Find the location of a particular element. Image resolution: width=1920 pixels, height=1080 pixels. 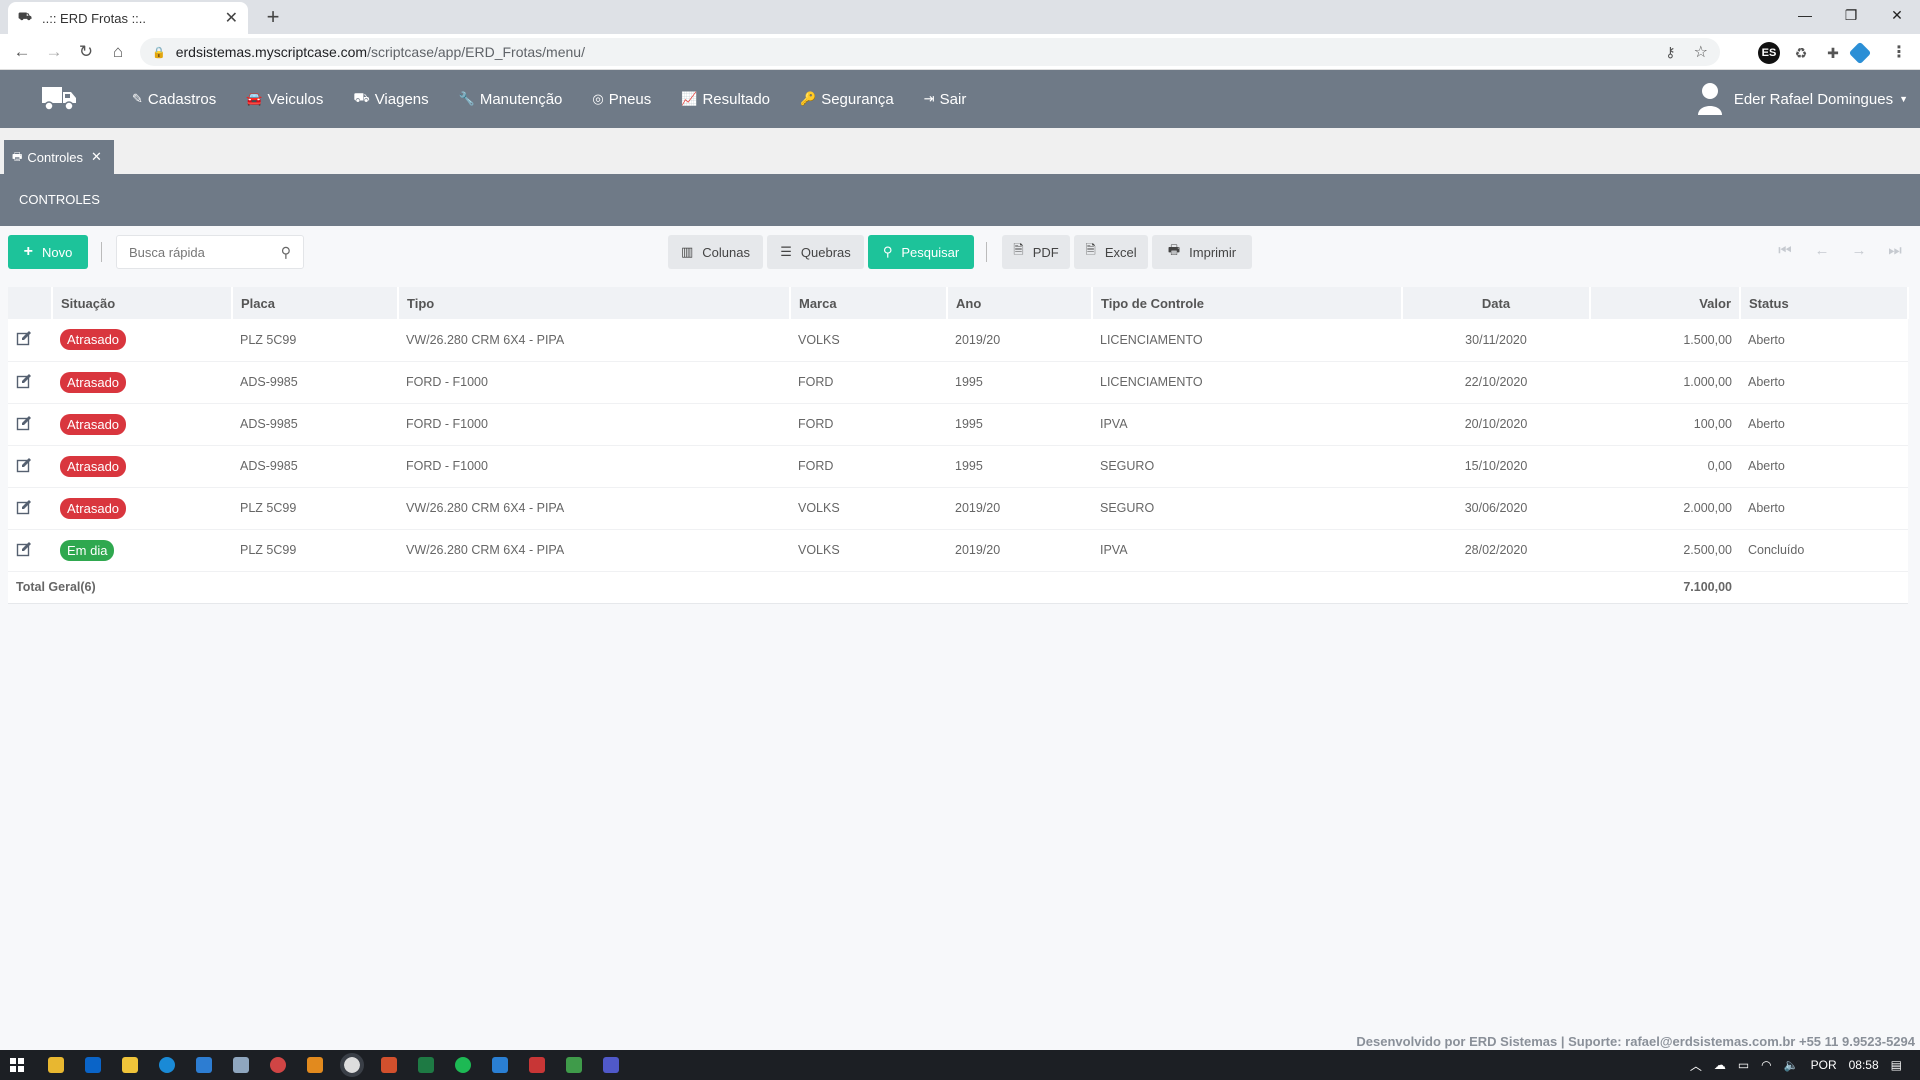

menu-label: Cadastros is located at coordinates (182, 99).